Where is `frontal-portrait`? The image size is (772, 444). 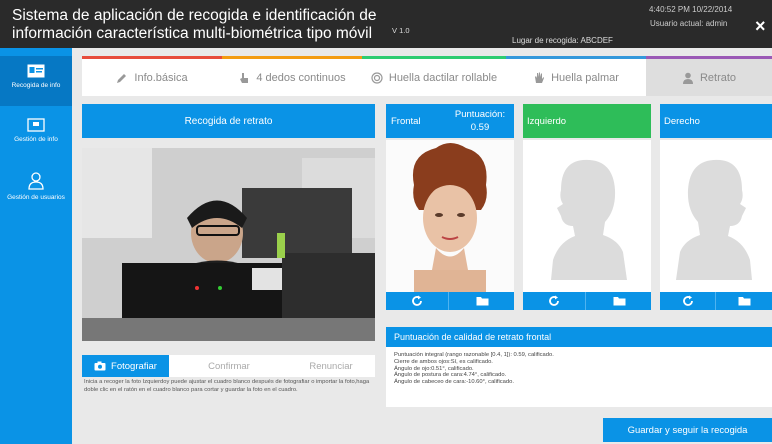
frontal-portrait is located at coordinates (450, 216).